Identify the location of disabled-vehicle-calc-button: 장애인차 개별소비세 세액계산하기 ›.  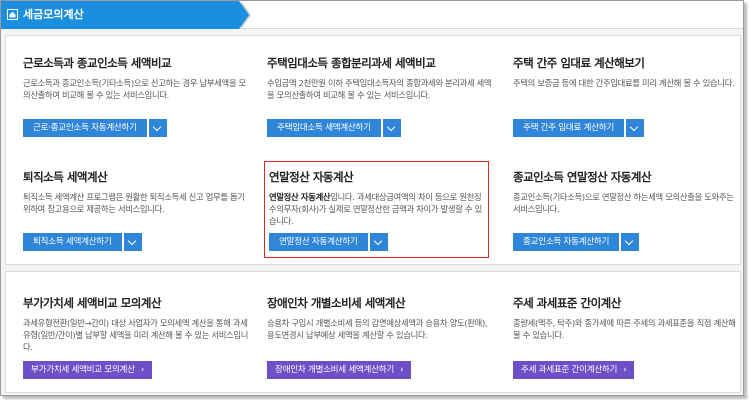
(339, 370).